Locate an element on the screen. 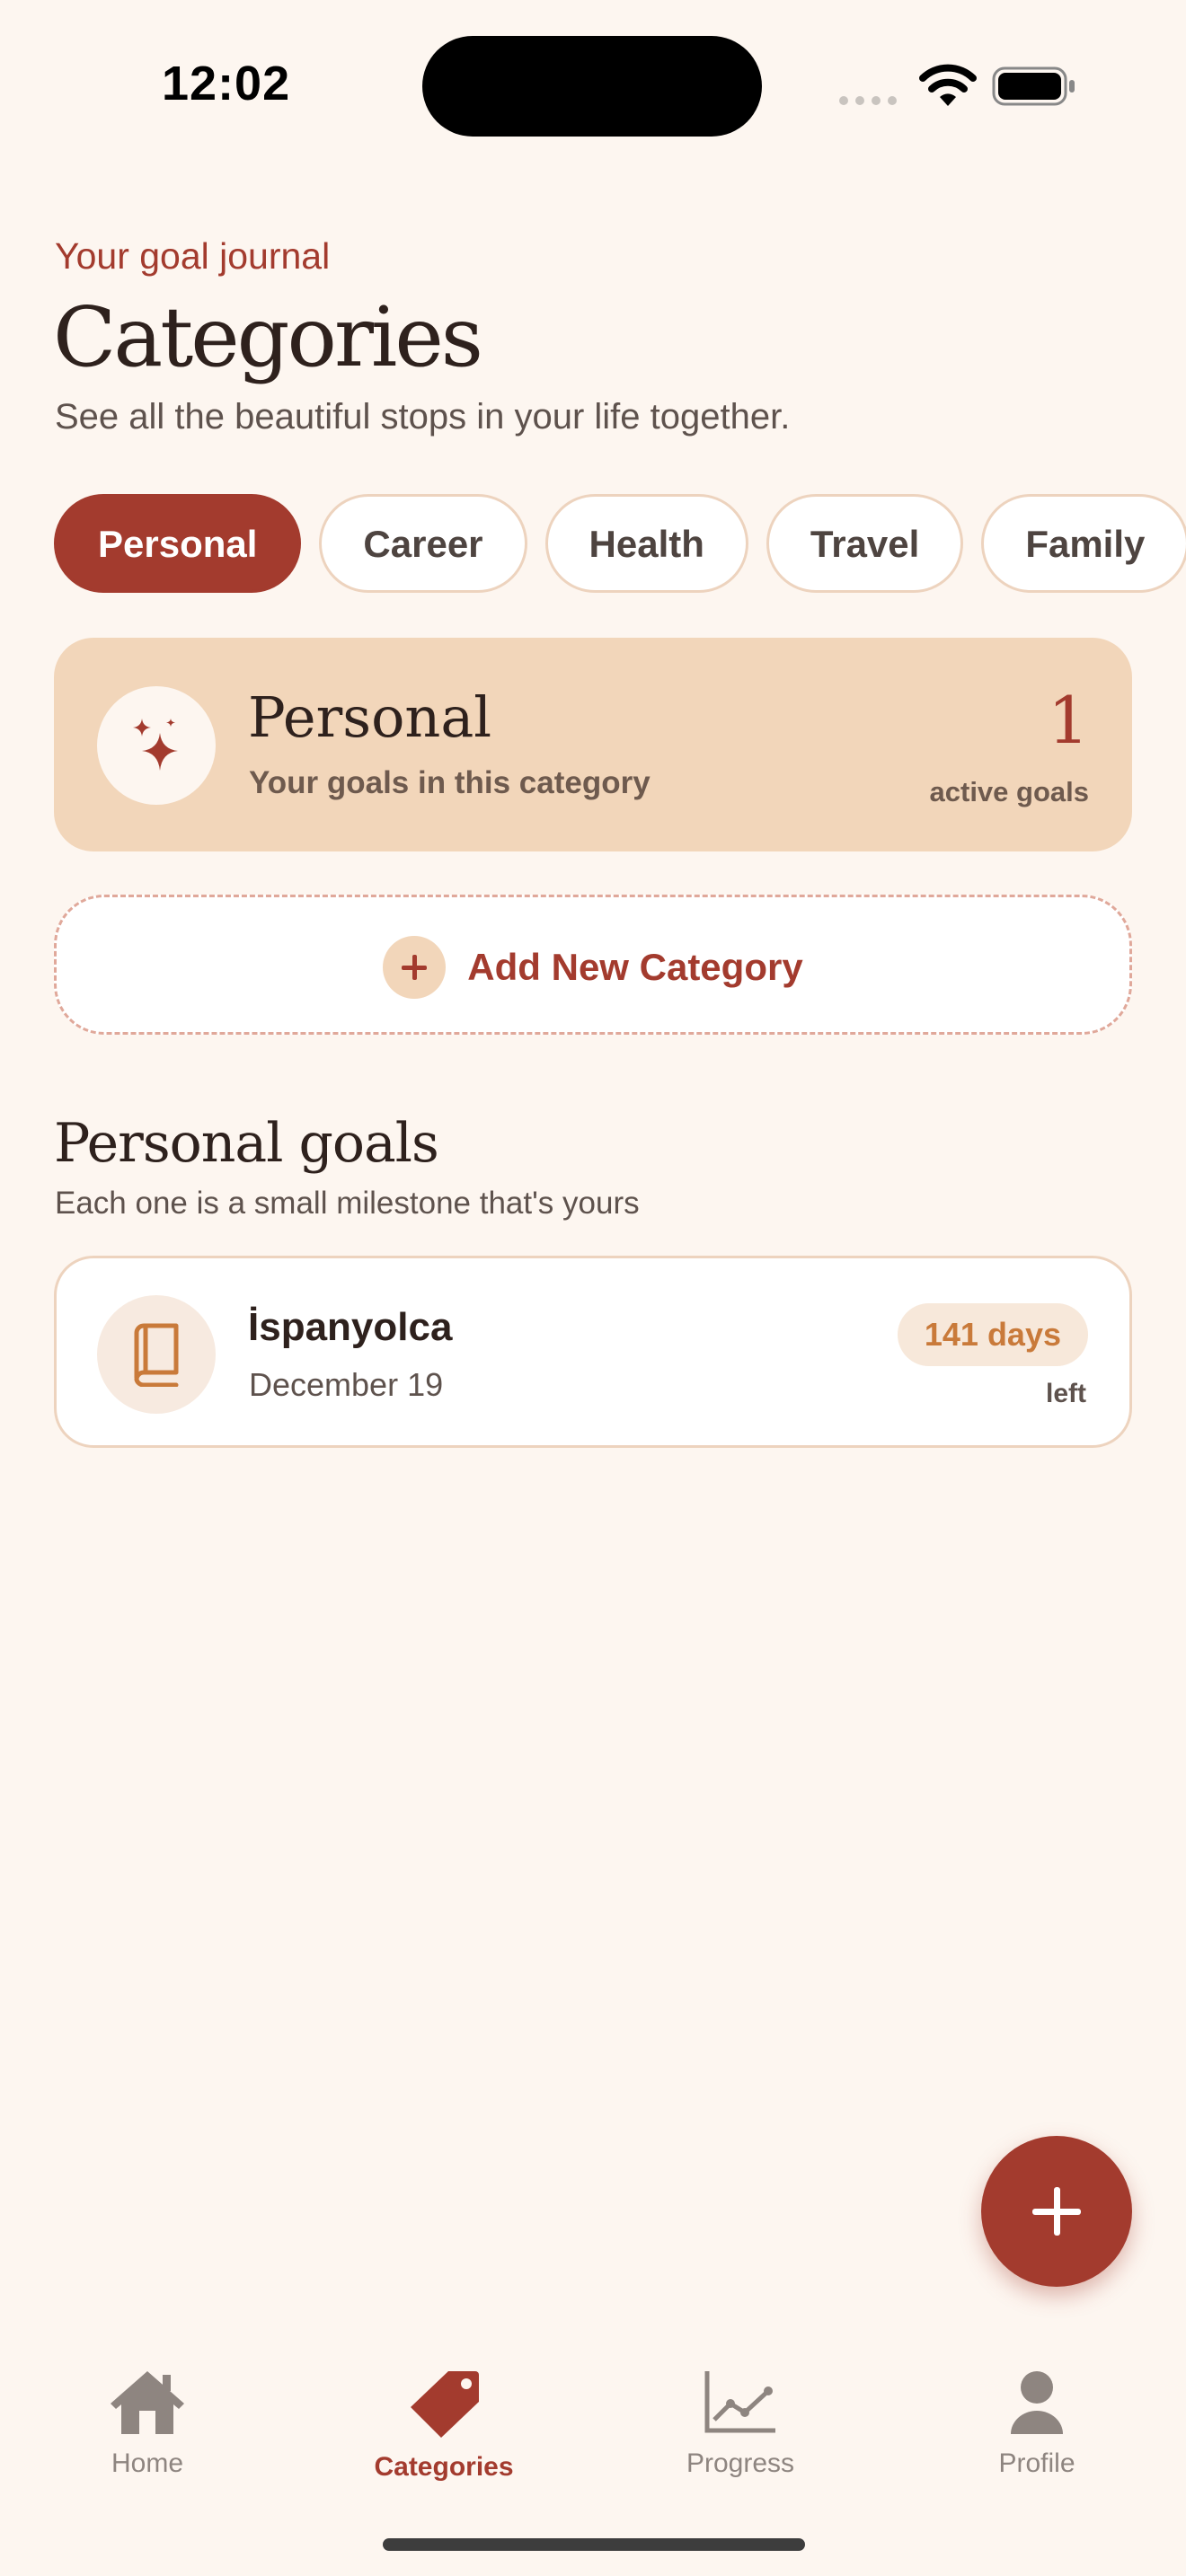 The height and width of the screenshot is (2576, 1186). dynamic-island is located at coordinates (592, 86).